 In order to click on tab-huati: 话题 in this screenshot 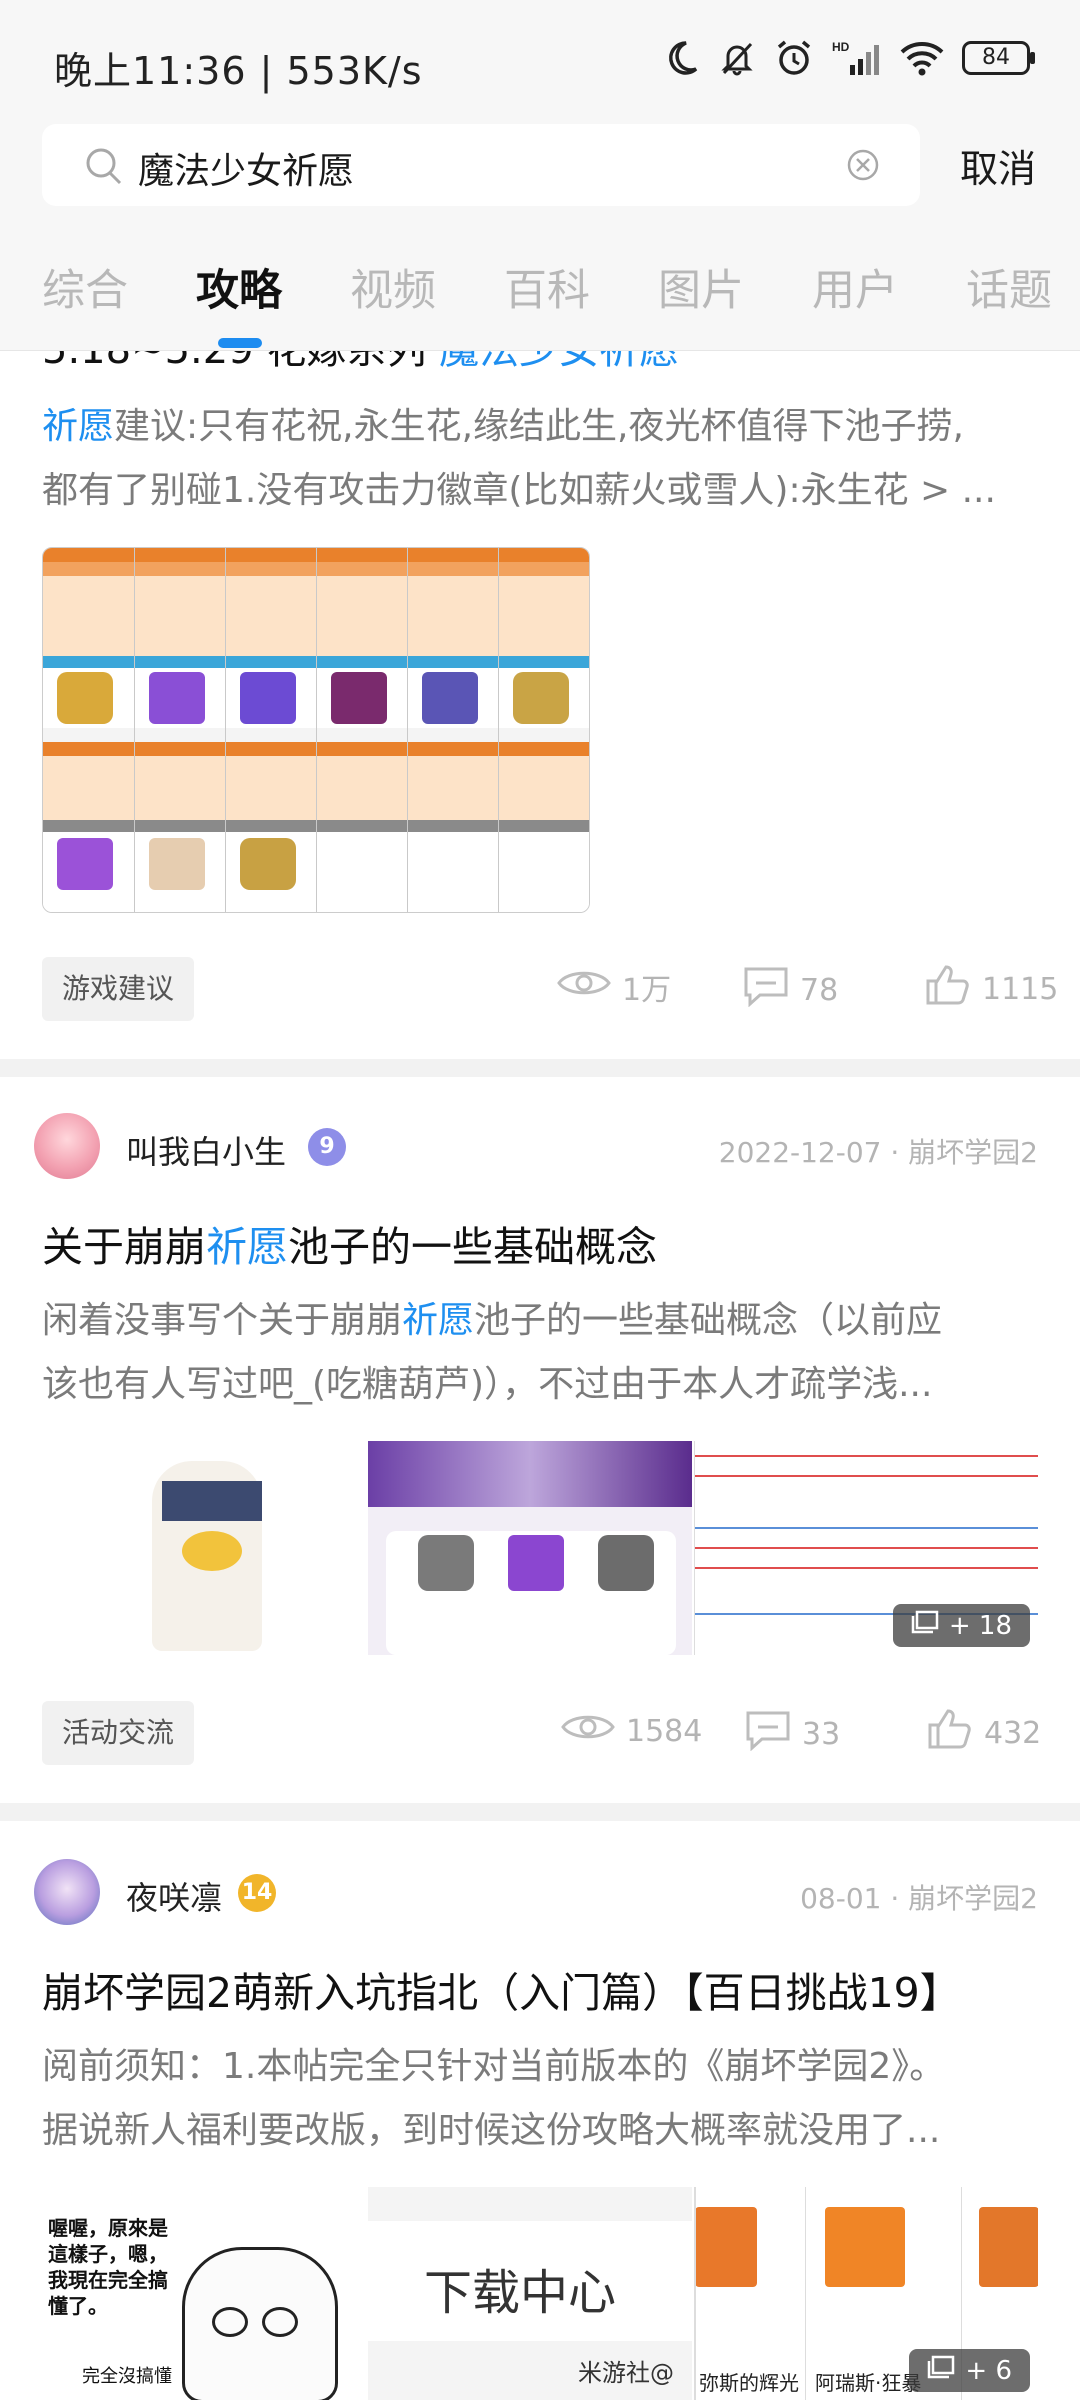, I will do `click(1009, 287)`.